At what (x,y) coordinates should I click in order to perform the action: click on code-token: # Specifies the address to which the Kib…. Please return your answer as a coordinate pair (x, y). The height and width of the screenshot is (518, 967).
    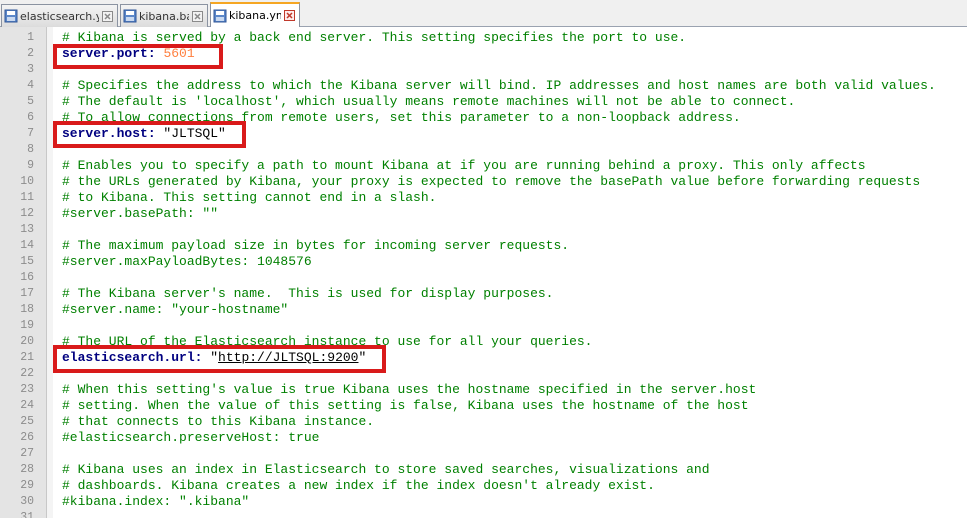
    Looking at the image, I should click on (499, 85).